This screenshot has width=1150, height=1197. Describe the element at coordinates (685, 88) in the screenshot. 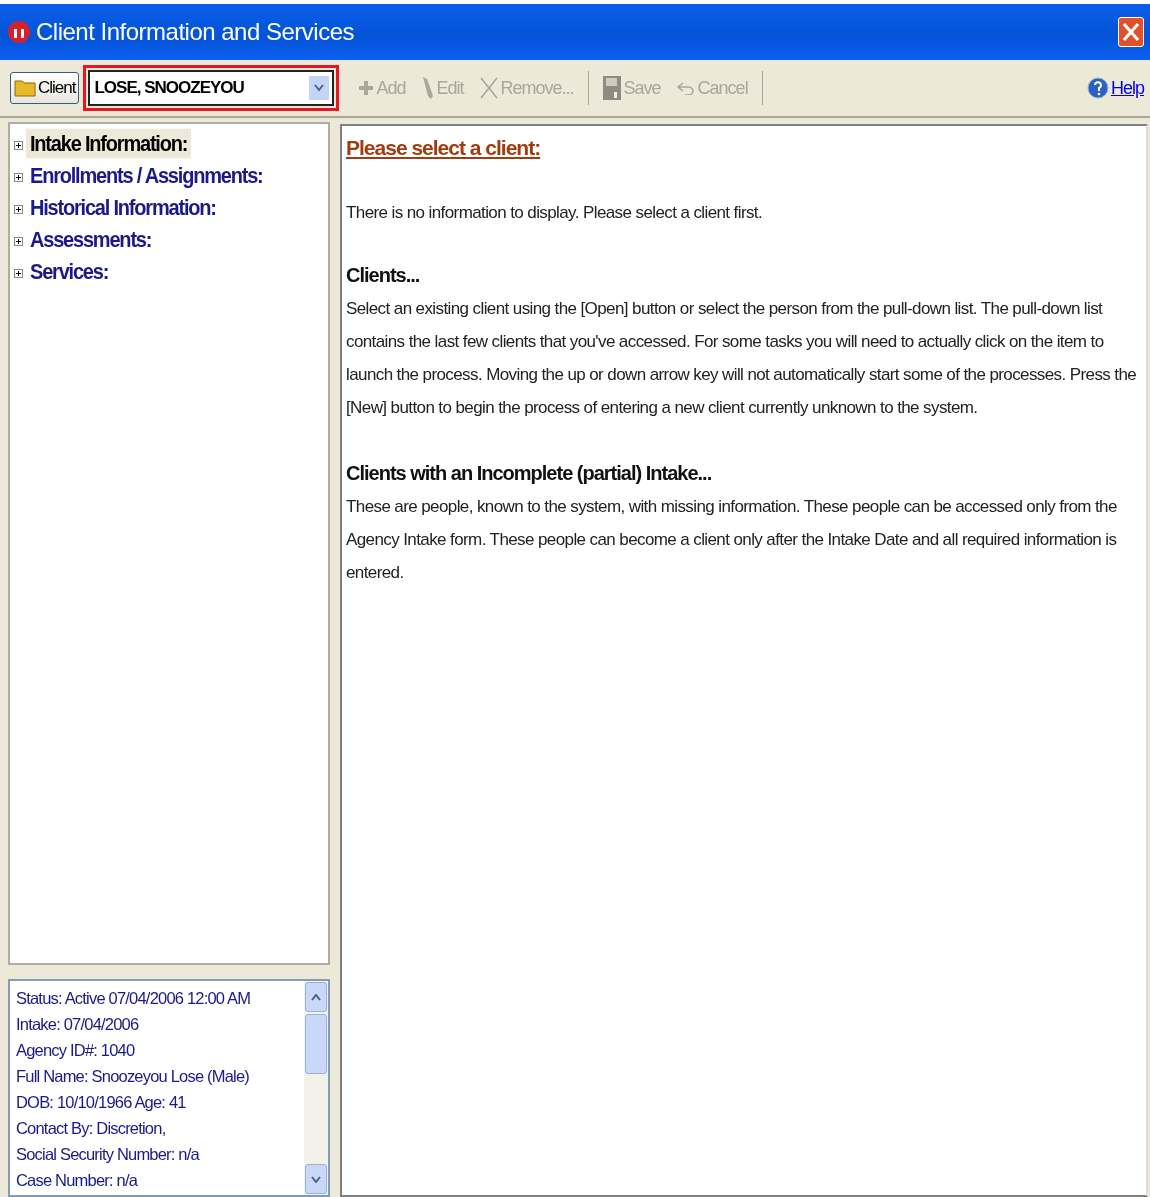

I see `undo-arrow-icon` at that location.